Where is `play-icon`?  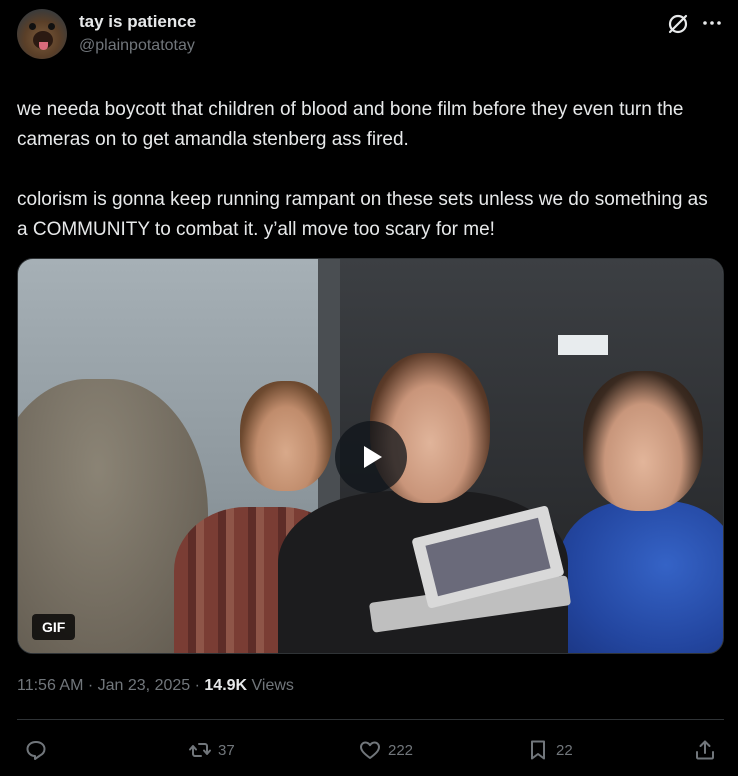
play-icon is located at coordinates (373, 457).